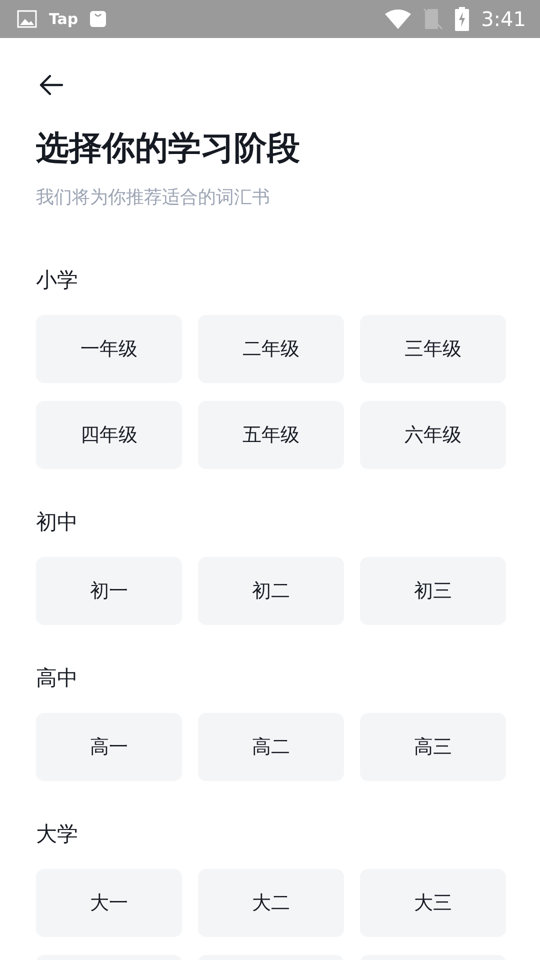  I want to click on grade-option: 高三, so click(433, 747).